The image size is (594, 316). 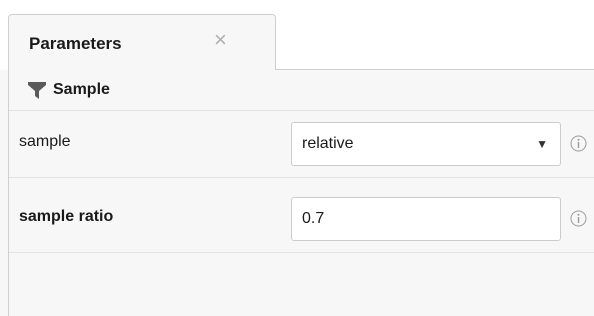 I want to click on param-label: sample, so click(x=45, y=141).